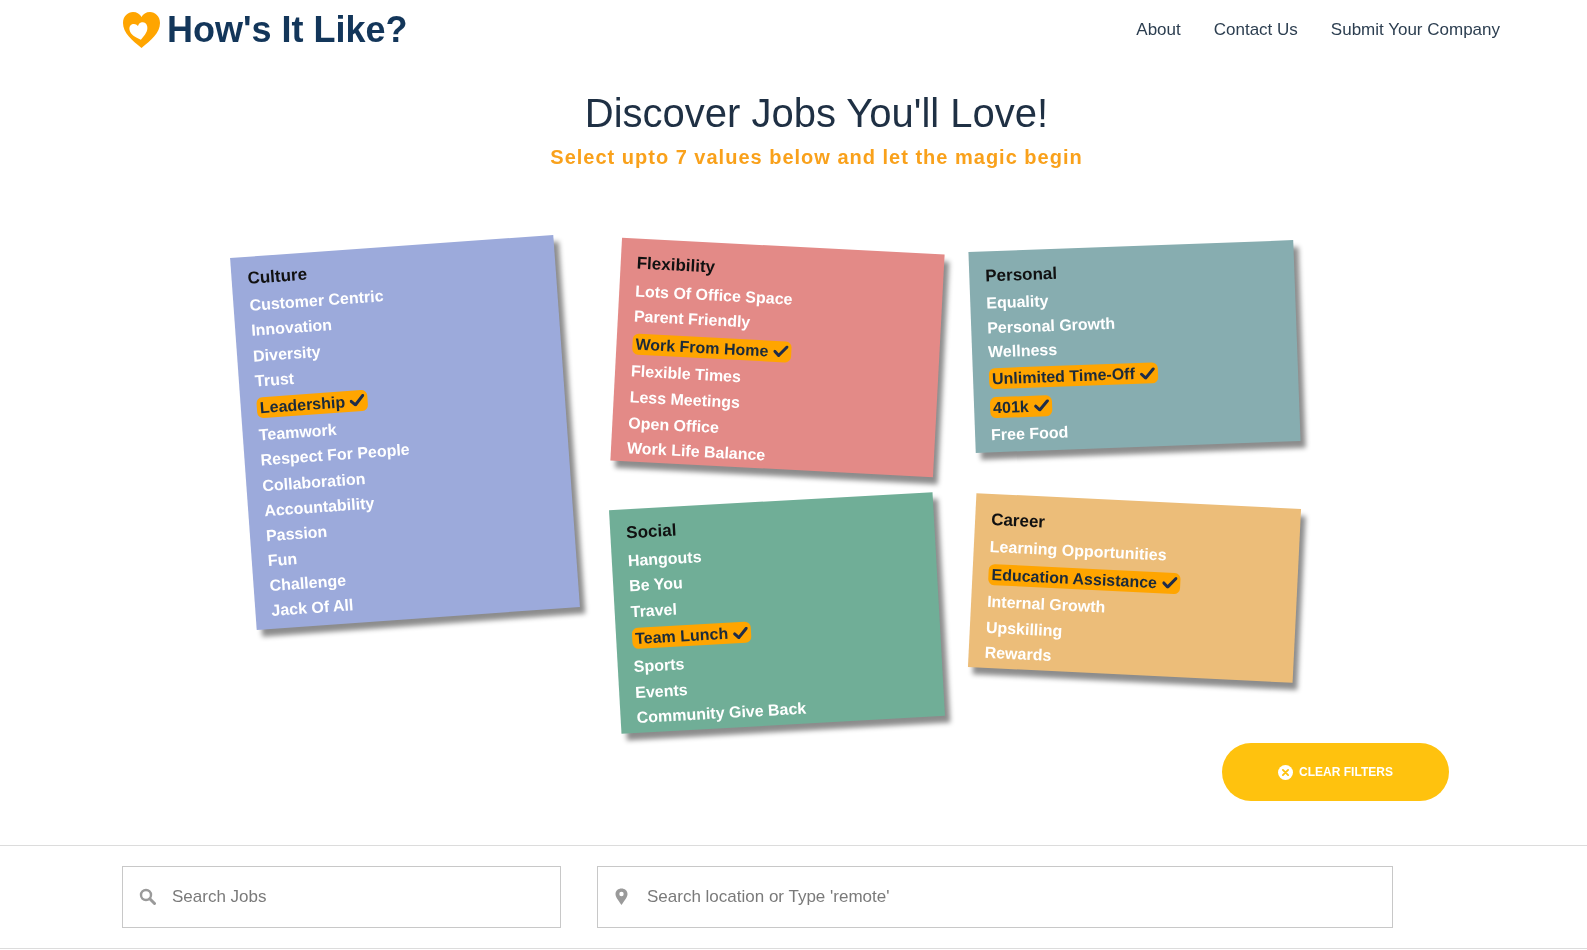 The image size is (1587, 950). What do you see at coordinates (1158, 30) in the screenshot?
I see `nav-link: About` at bounding box center [1158, 30].